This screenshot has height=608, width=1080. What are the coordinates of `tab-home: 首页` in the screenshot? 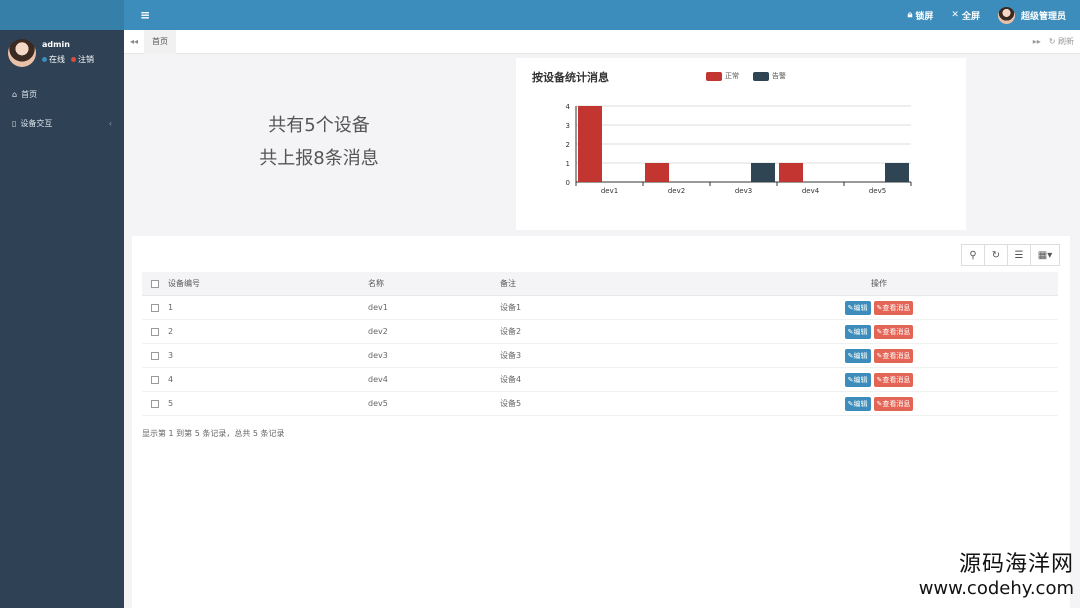 It's located at (160, 41).